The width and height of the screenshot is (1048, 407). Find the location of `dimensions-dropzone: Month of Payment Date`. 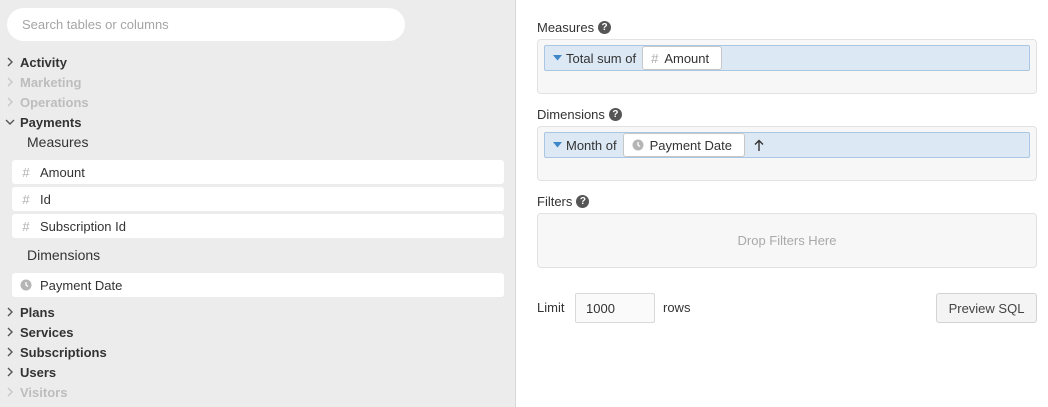

dimensions-dropzone: Month of Payment Date is located at coordinates (787, 153).